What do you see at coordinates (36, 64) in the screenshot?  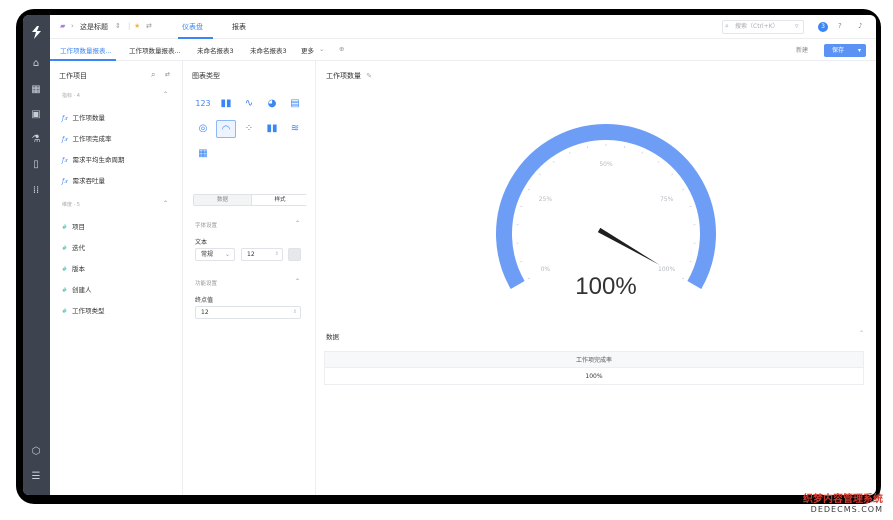 I see `home-icon: ⌂` at bounding box center [36, 64].